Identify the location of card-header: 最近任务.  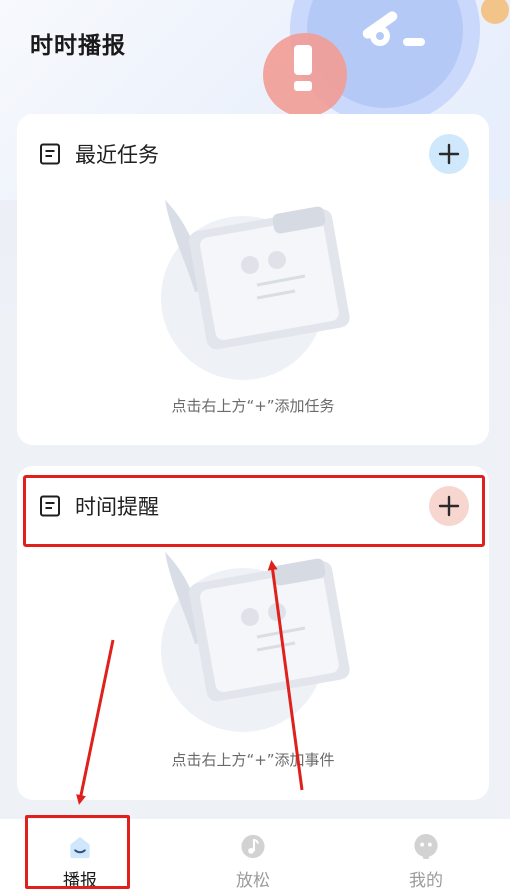
(254, 154).